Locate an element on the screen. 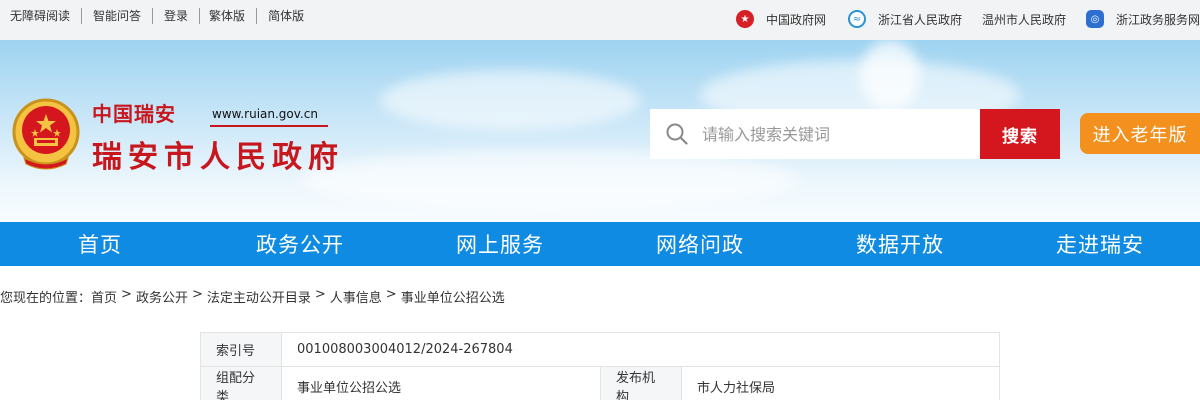 This screenshot has height=400, width=1200. category-label: 组配分类 is located at coordinates (241, 383).